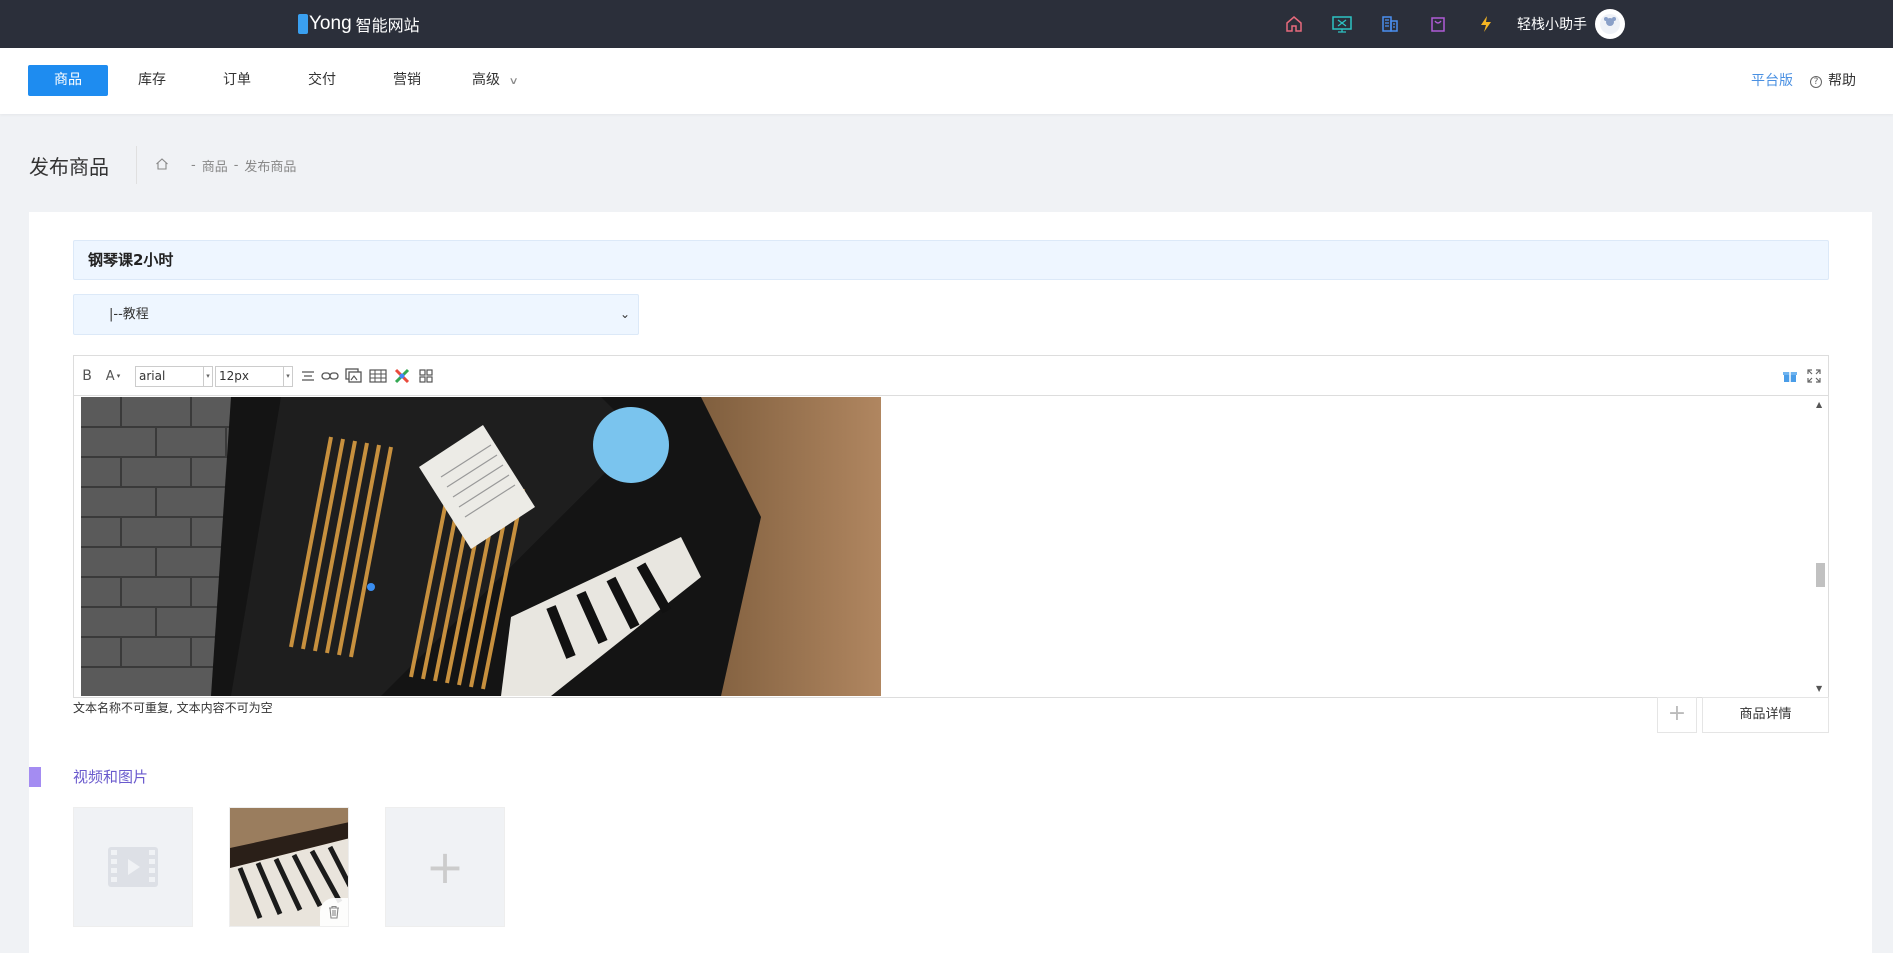  What do you see at coordinates (35, 777) in the screenshot?
I see `section-accent` at bounding box center [35, 777].